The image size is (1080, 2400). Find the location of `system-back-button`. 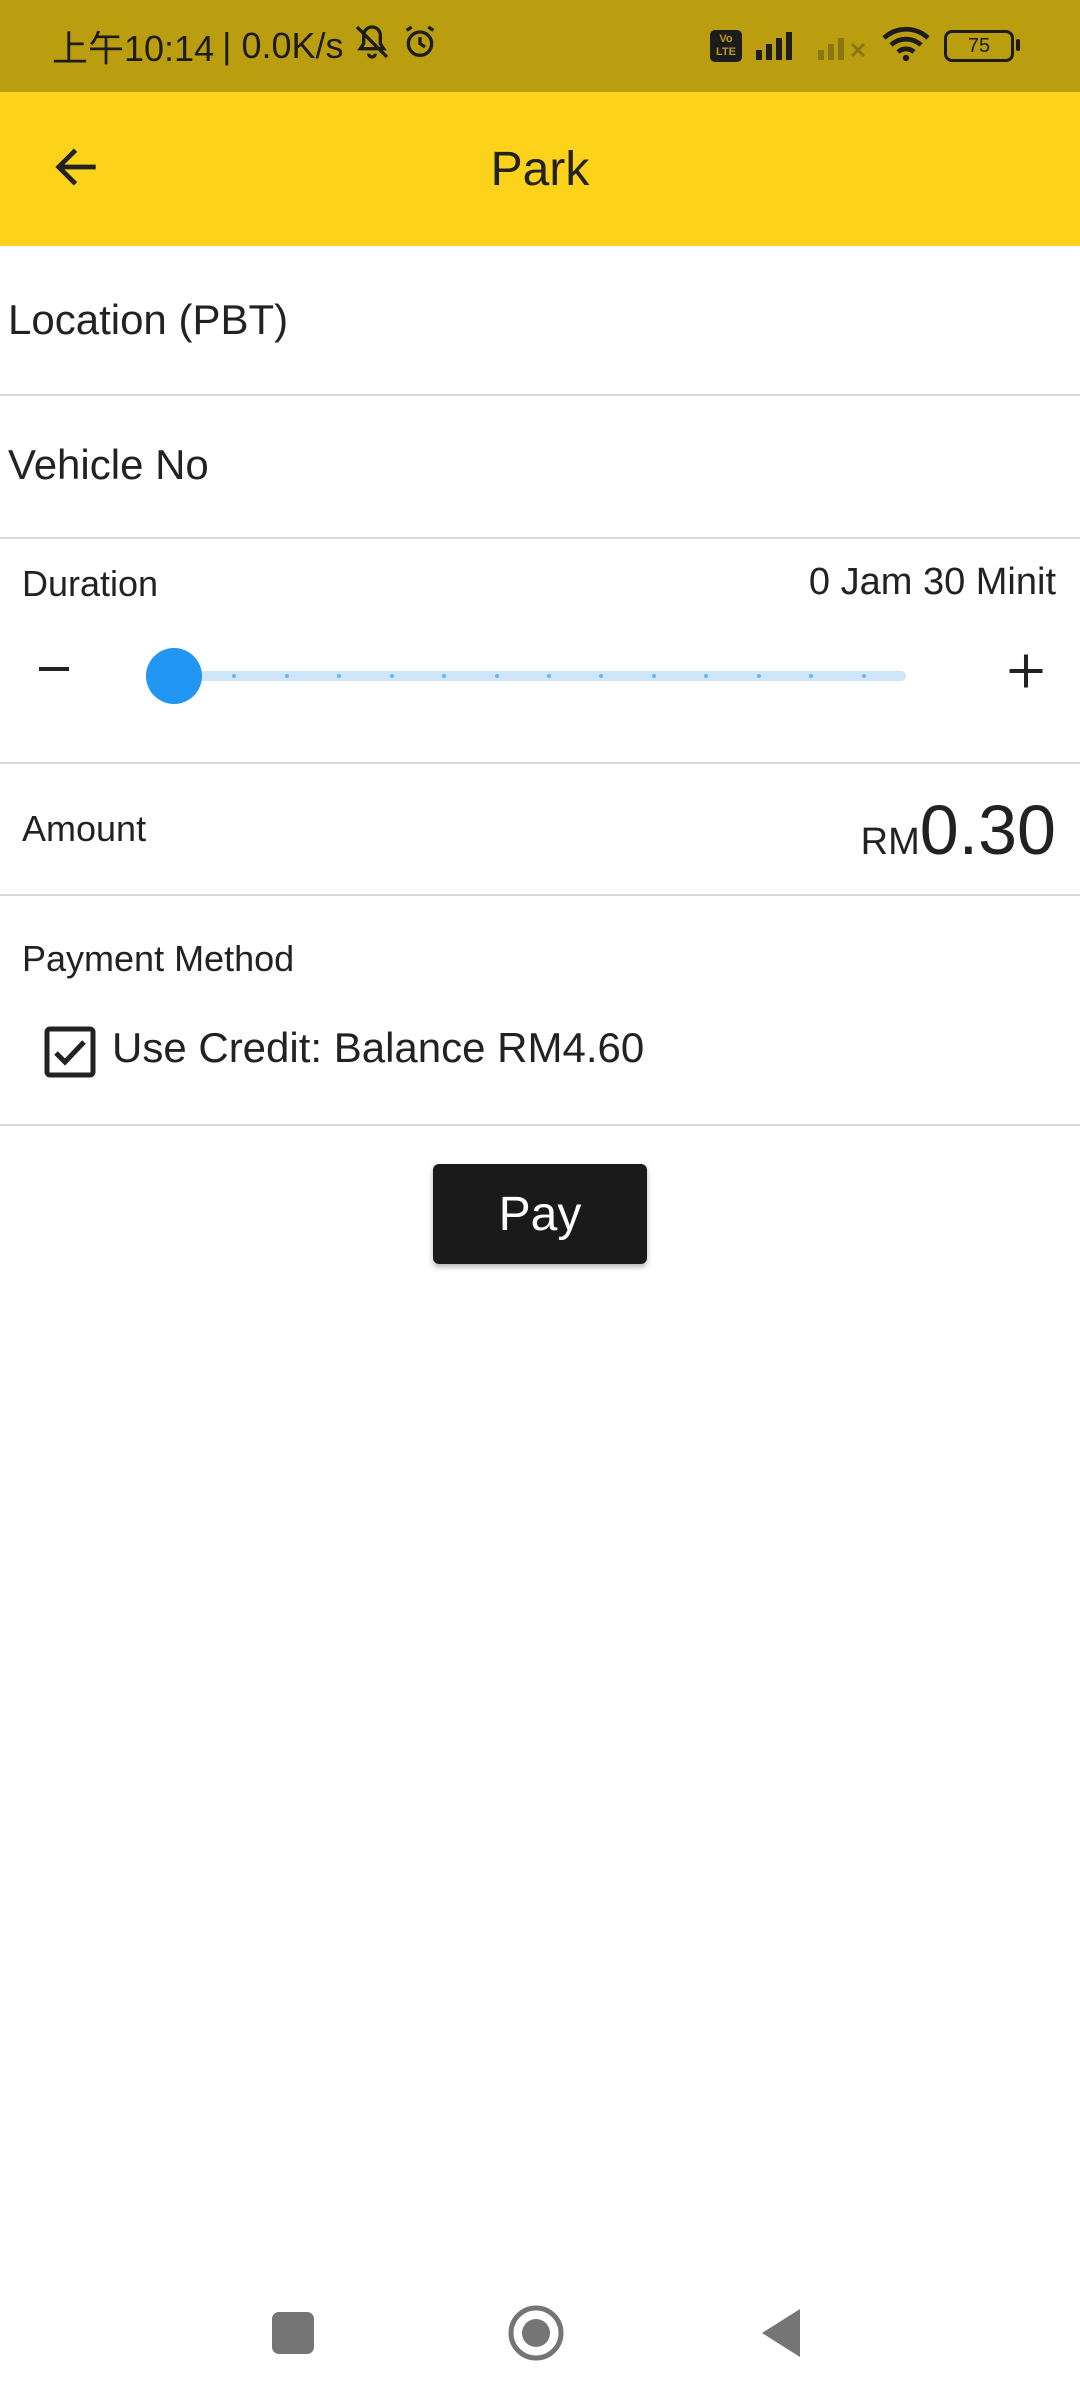

system-back-button is located at coordinates (781, 2335).